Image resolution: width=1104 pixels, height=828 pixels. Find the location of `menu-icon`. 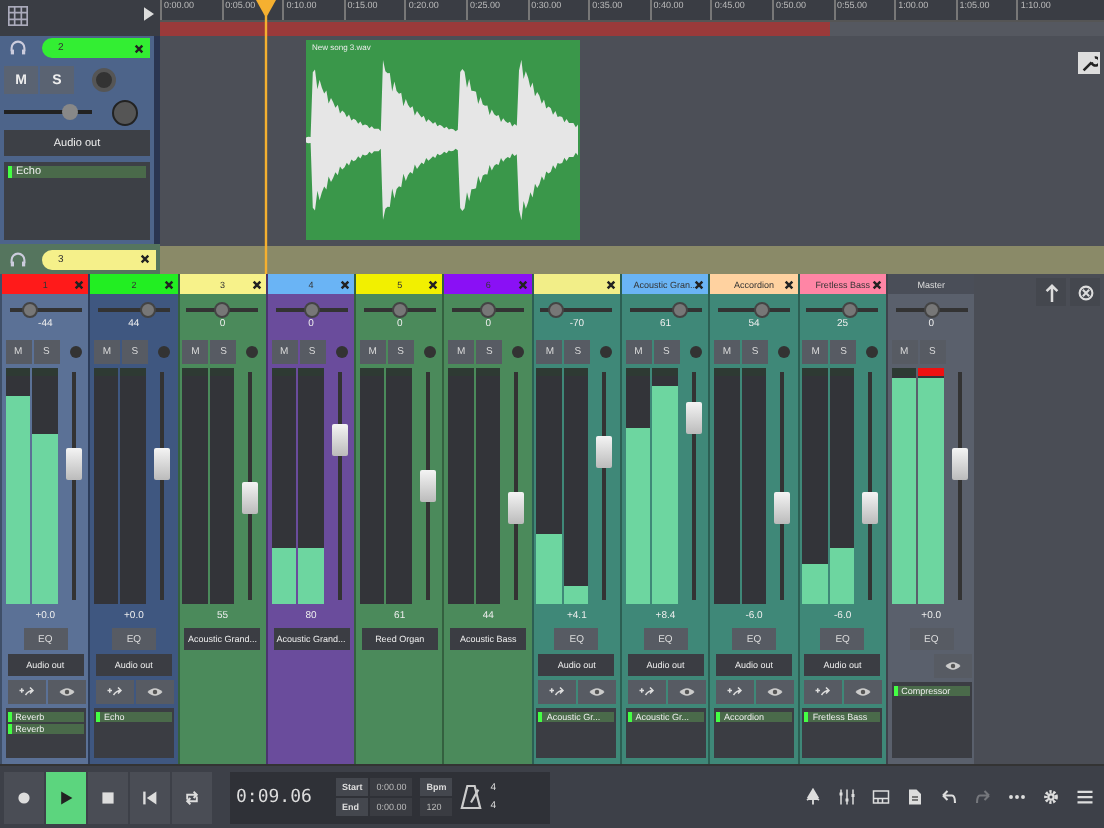

menu-icon is located at coordinates (1084, 797).